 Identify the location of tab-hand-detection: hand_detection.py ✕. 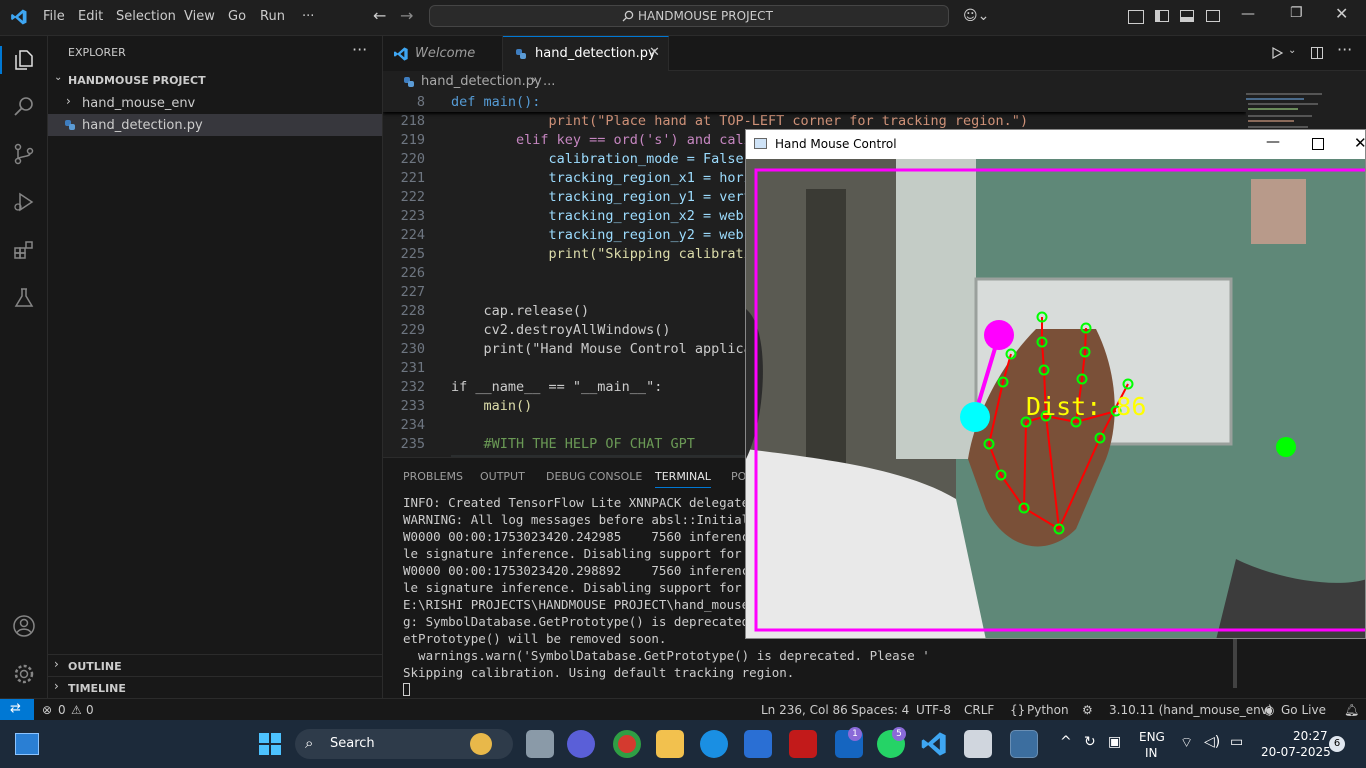
(586, 53).